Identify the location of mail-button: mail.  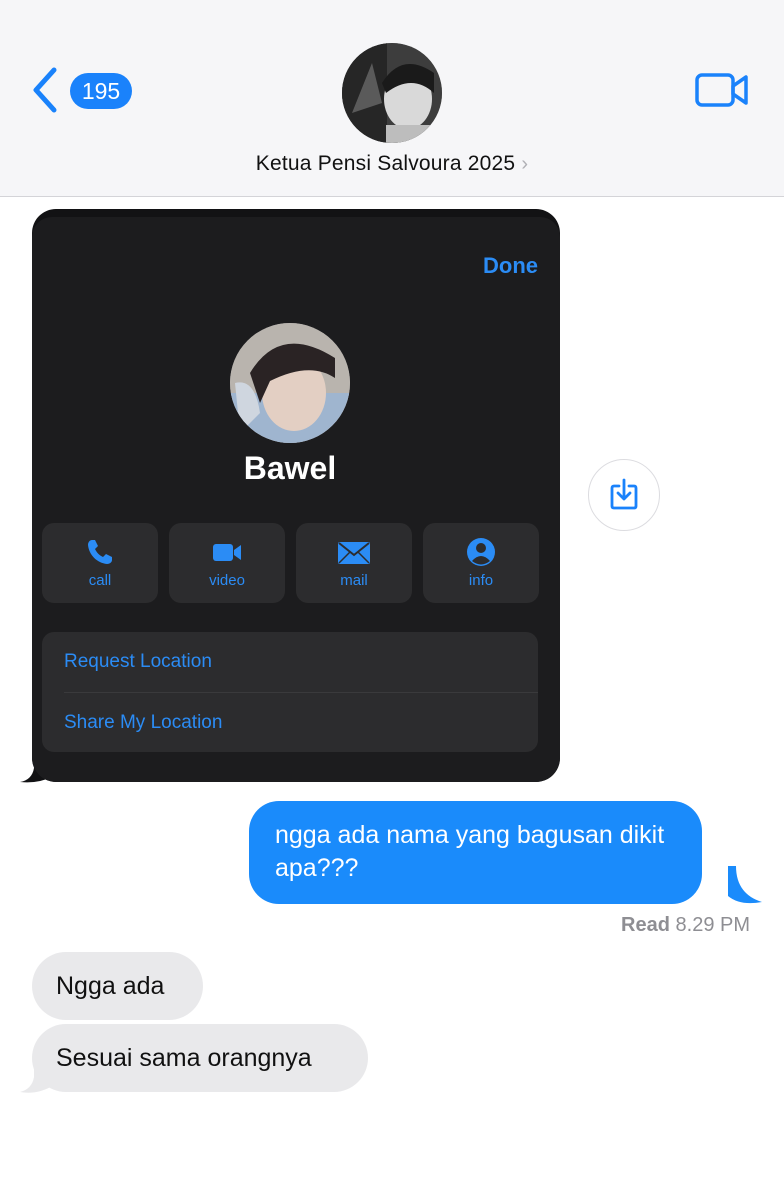
(354, 563).